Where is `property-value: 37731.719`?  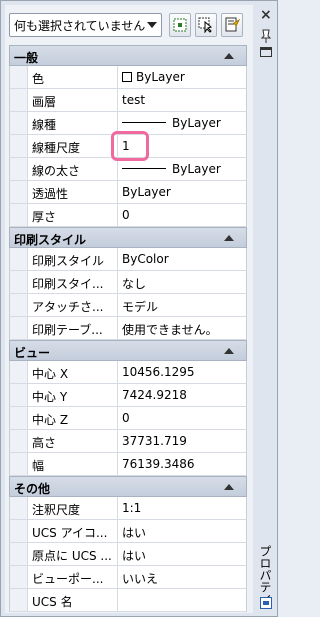 property-value: 37731.719 is located at coordinates (182, 441).